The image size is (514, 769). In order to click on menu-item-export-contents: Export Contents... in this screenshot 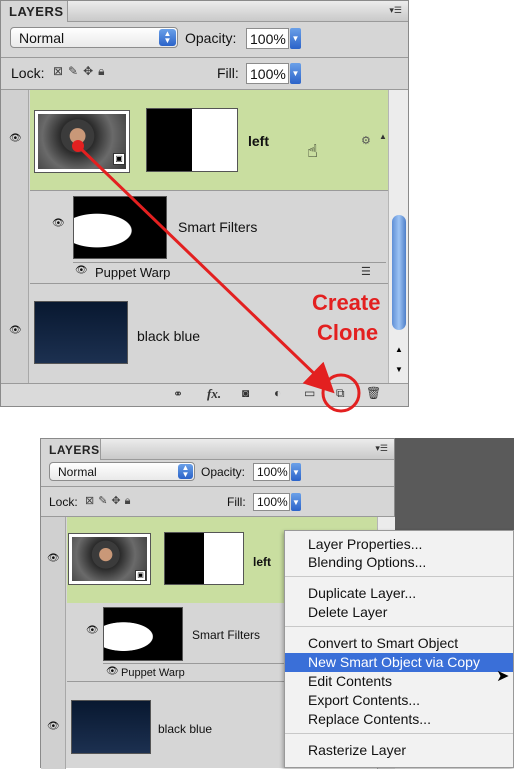, I will do `click(399, 700)`.